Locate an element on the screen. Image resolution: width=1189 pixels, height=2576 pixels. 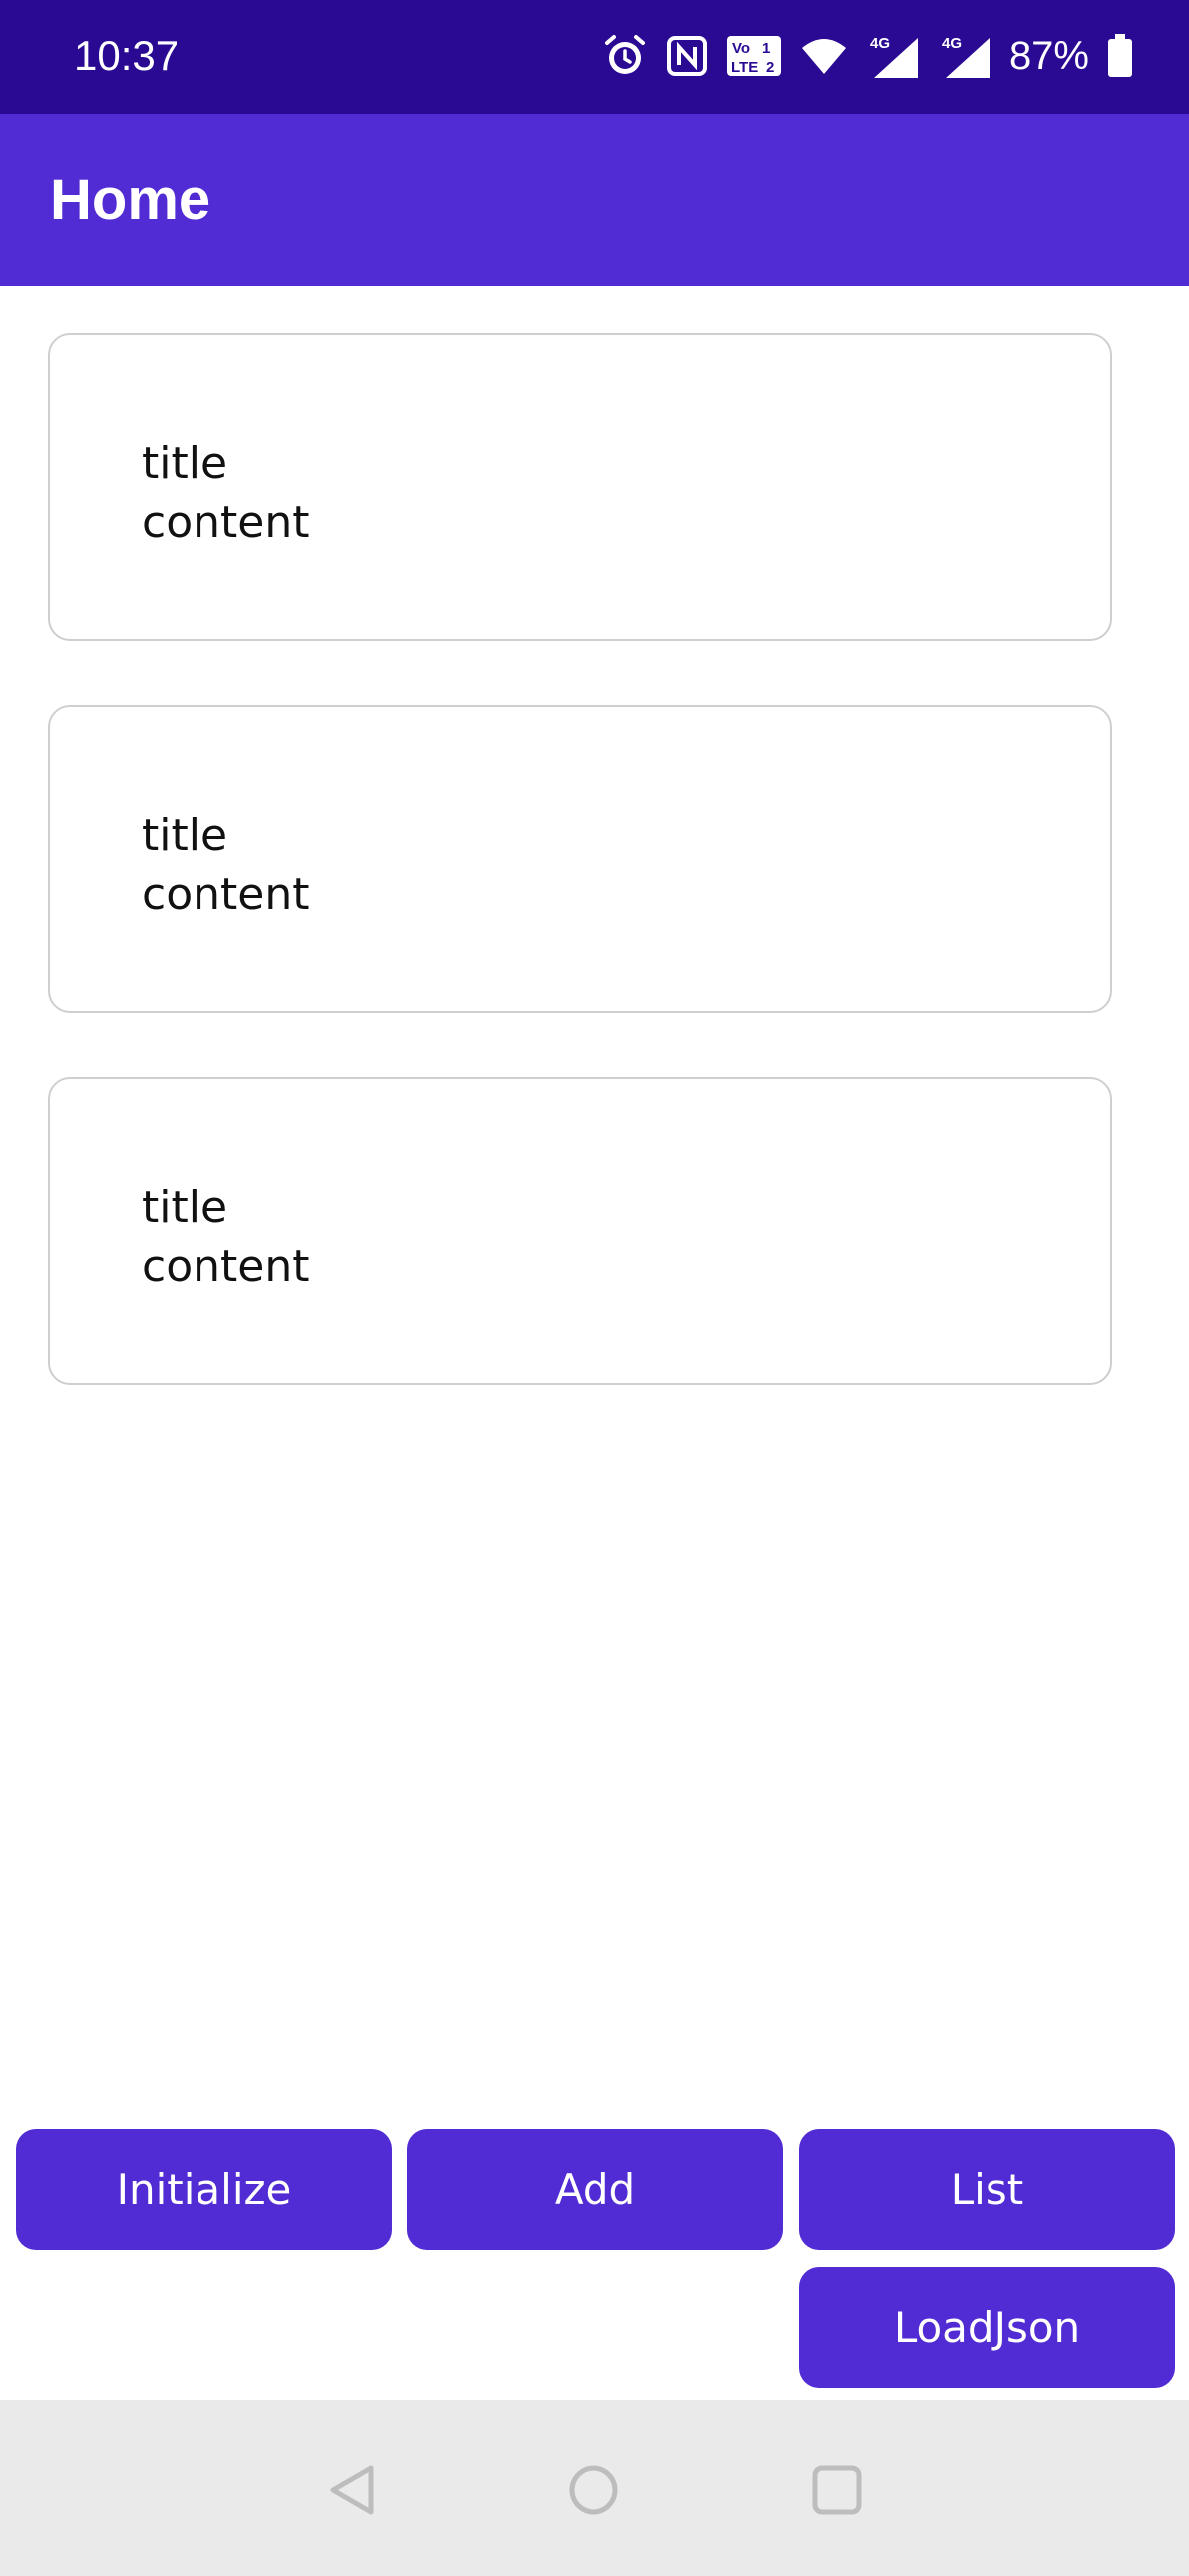
network-label-1: 4G is located at coordinates (880, 43).